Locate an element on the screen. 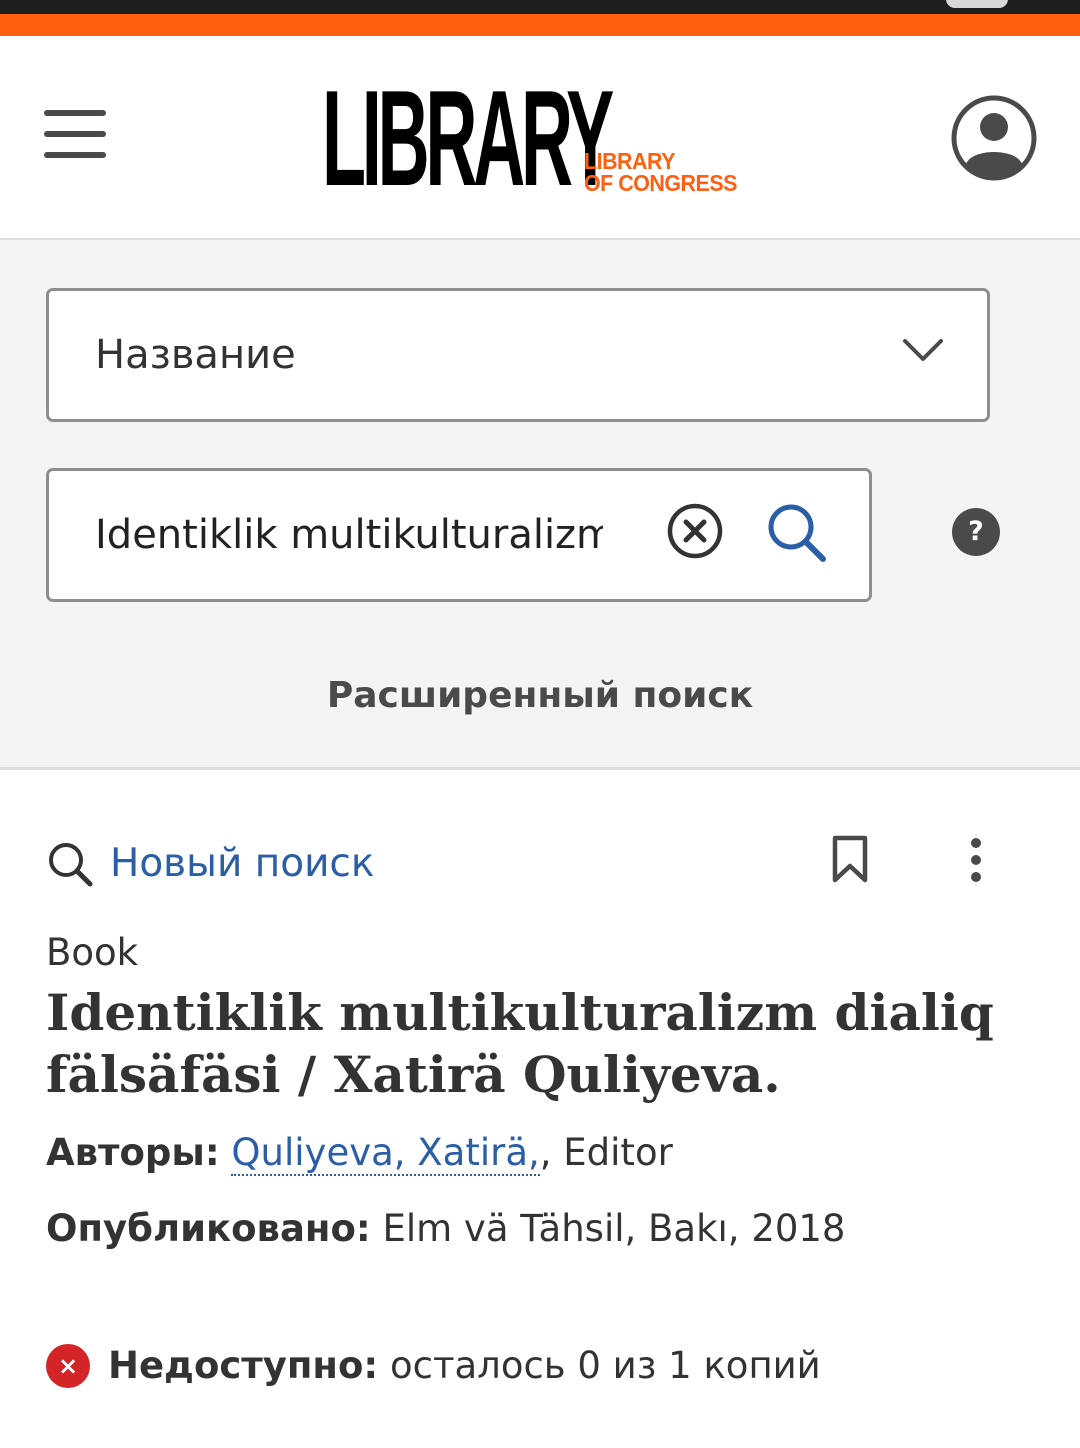 This screenshot has width=1080, height=1448. user-account-icon is located at coordinates (994, 138).